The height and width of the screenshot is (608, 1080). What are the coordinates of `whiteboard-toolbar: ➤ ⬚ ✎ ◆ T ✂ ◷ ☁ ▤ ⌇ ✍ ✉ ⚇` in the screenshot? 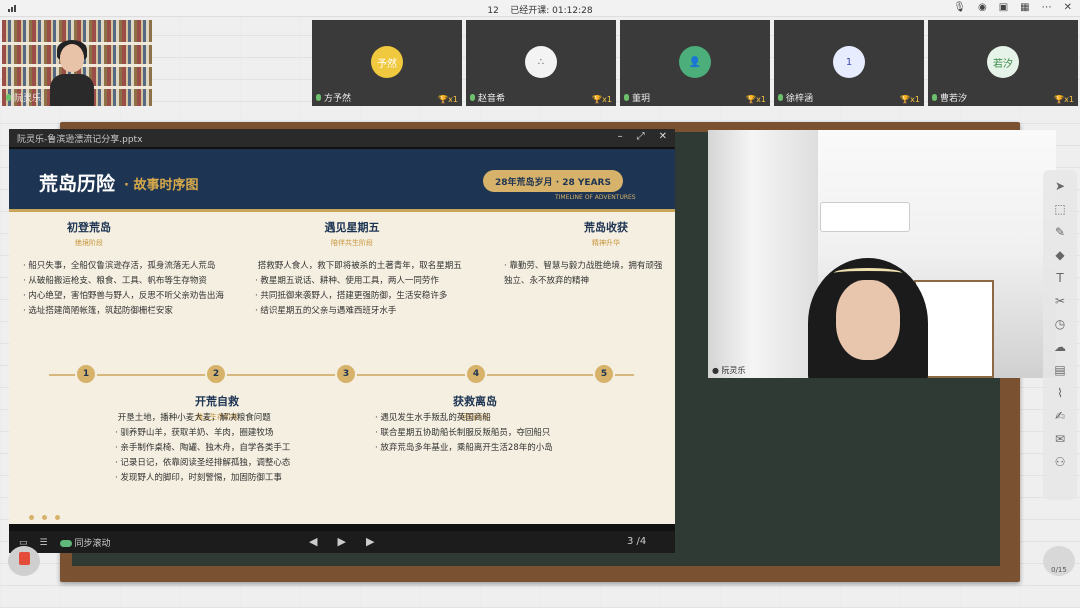 It's located at (1060, 335).